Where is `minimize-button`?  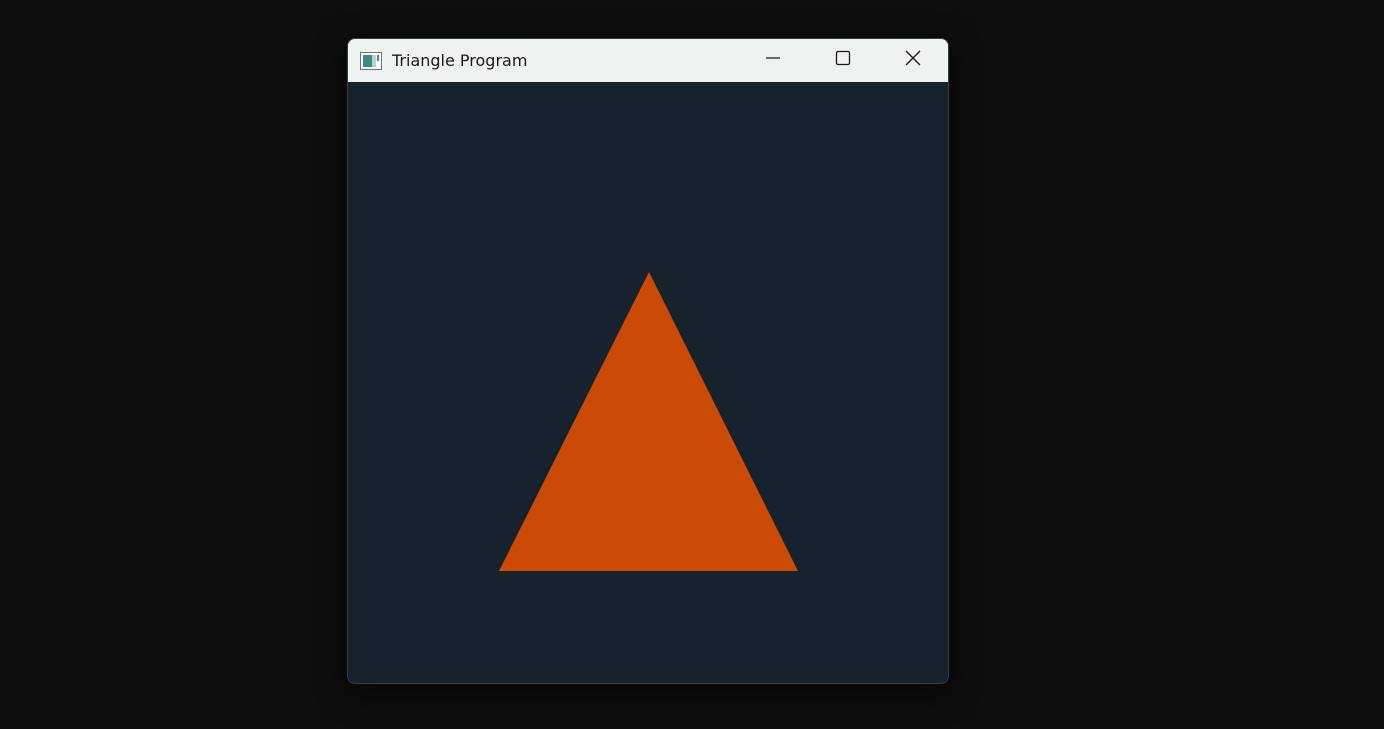 minimize-button is located at coordinates (773, 60).